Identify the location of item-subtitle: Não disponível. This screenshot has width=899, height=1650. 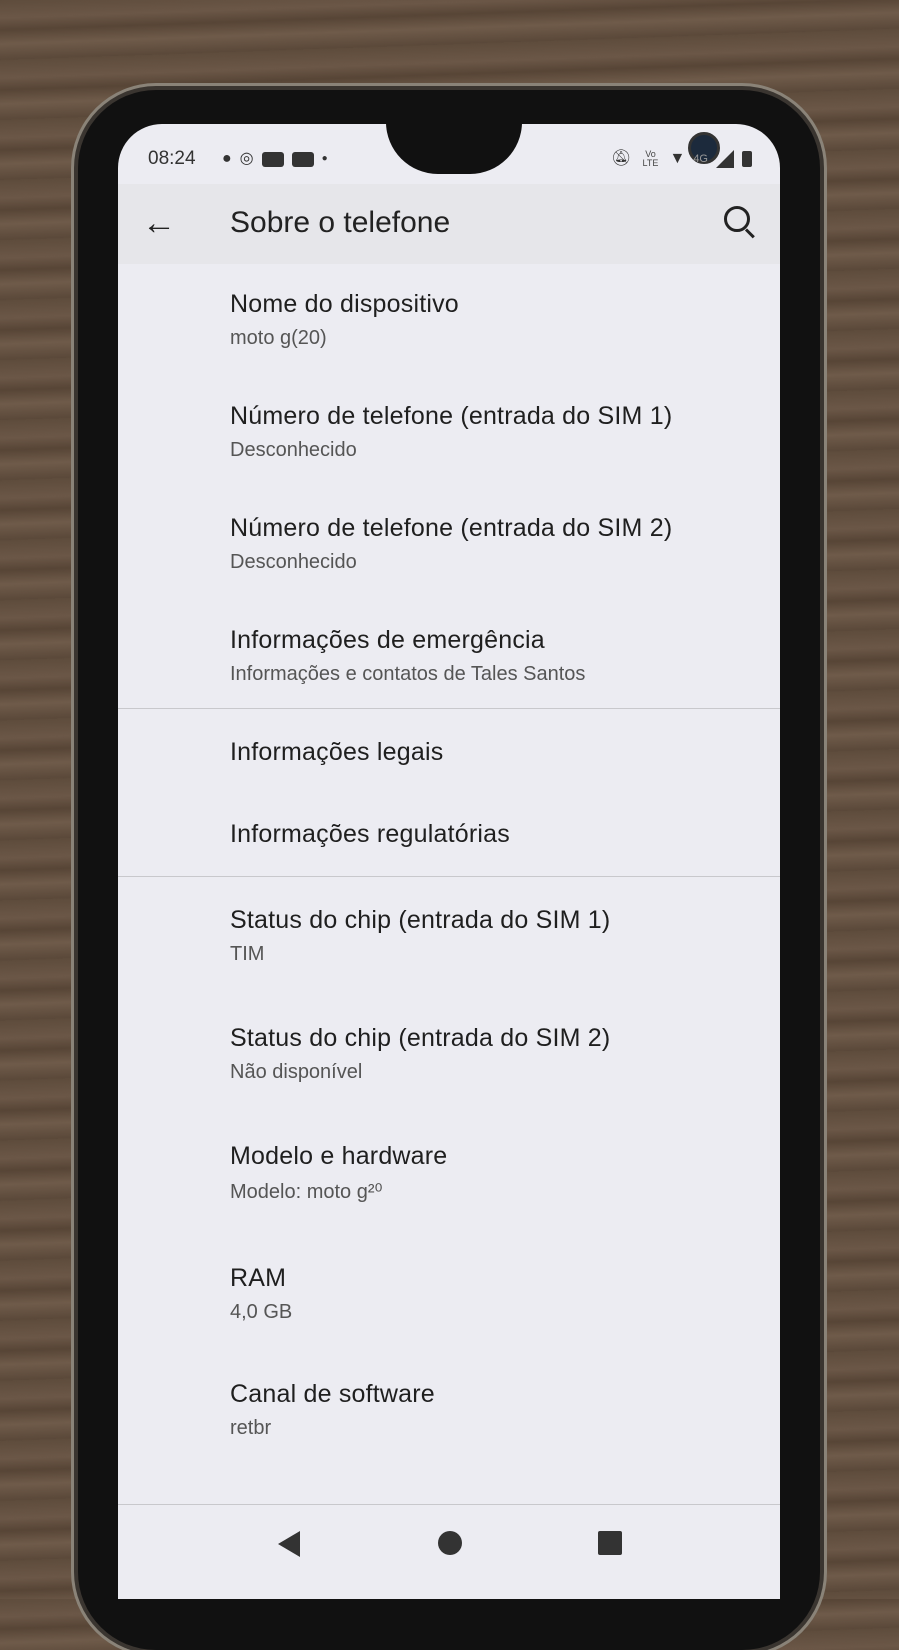
(296, 1072).